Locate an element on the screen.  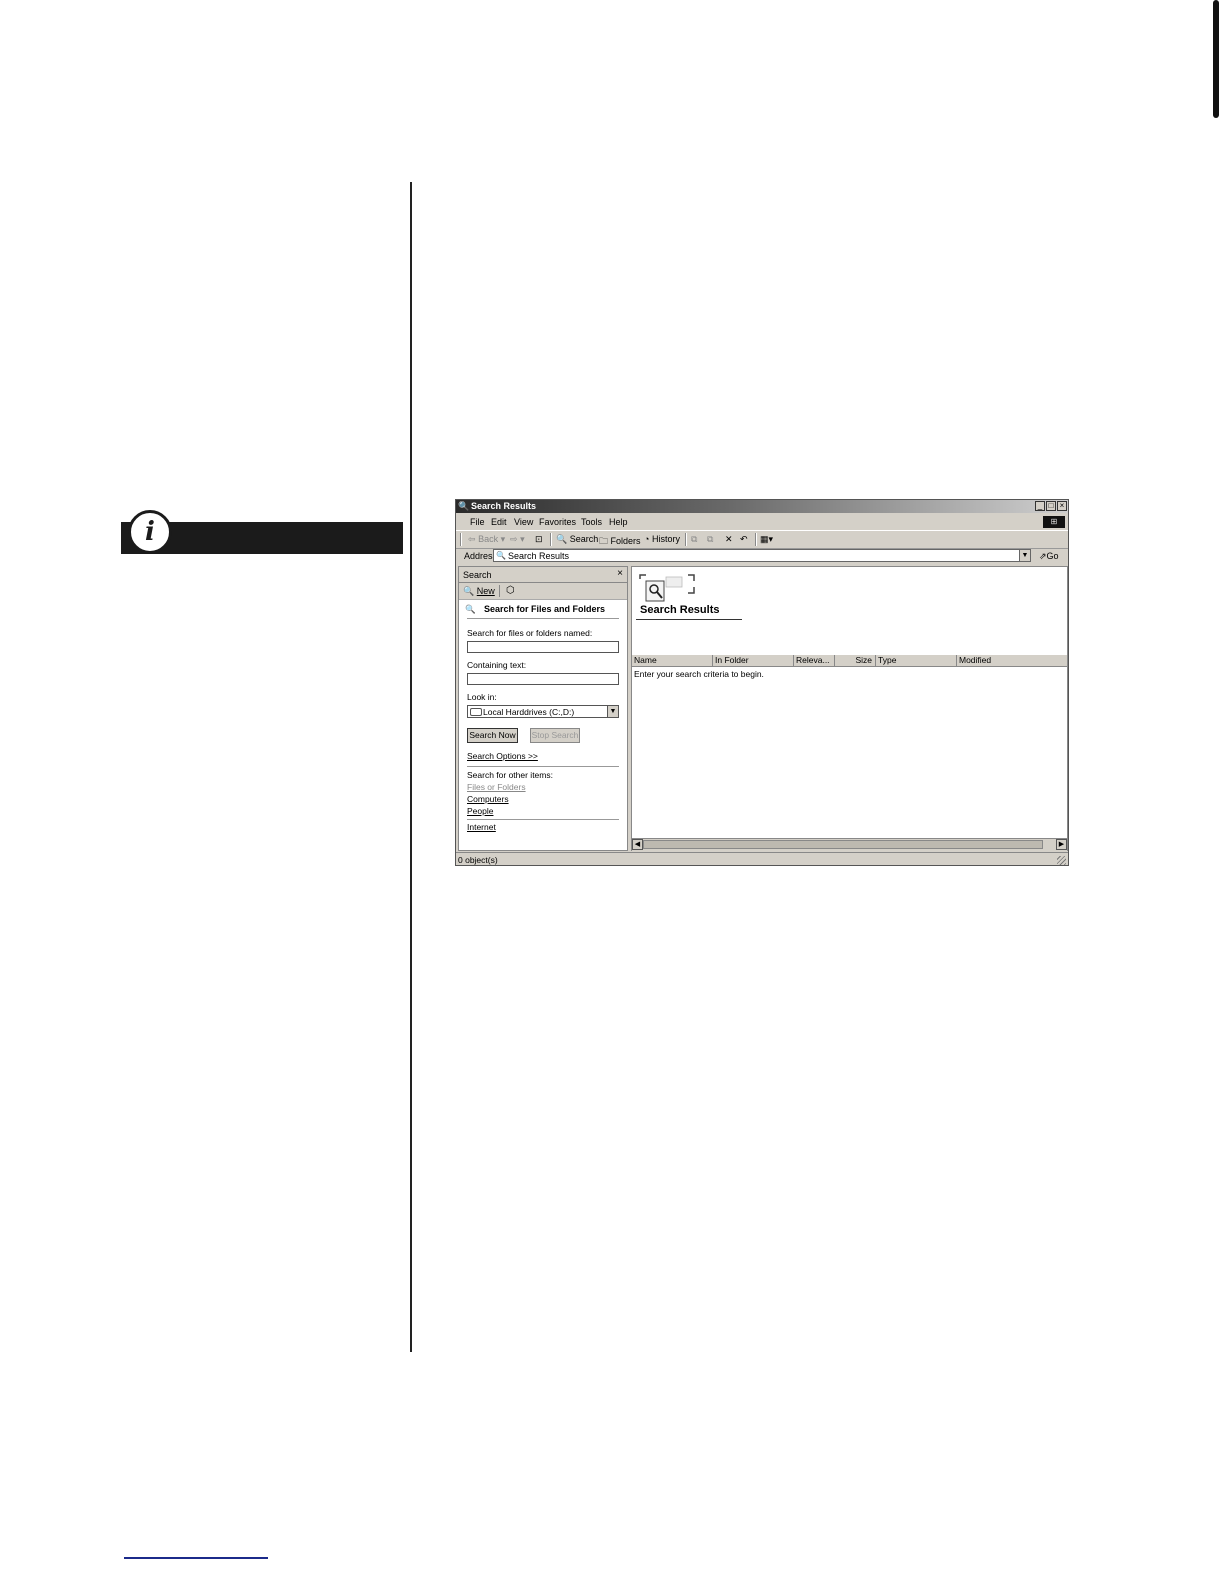
search-button: 🔍 Search is located at coordinates (577, 539).